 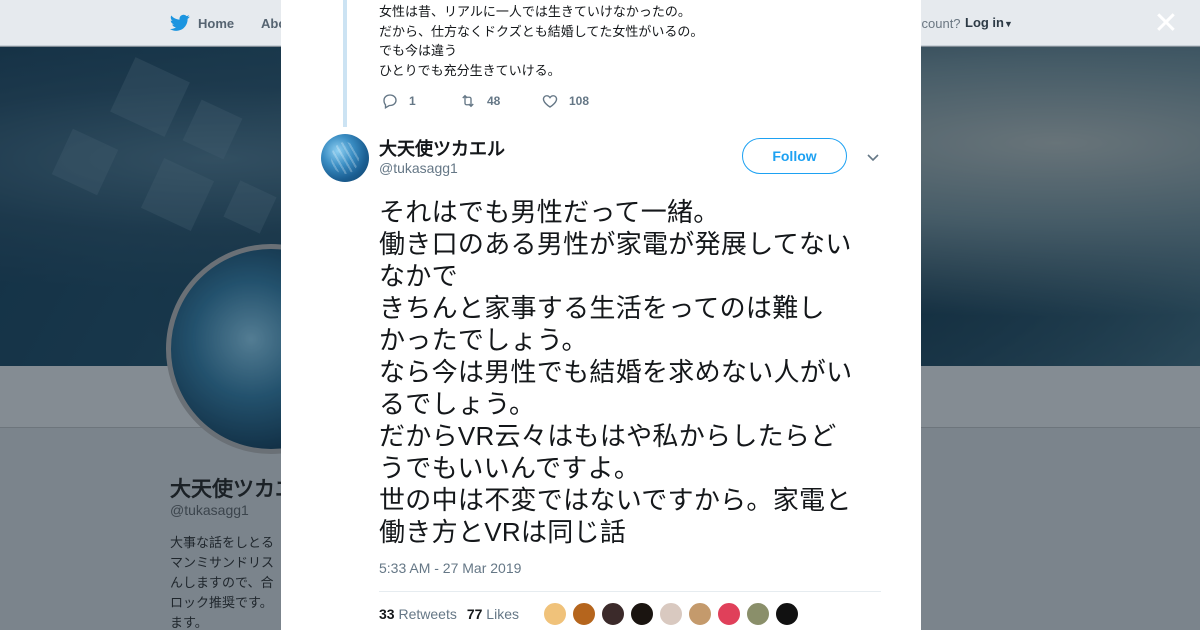 What do you see at coordinates (615, 500) in the screenshot?
I see `tweet-text-line: 世の中は不変ではないですから。家電と` at bounding box center [615, 500].